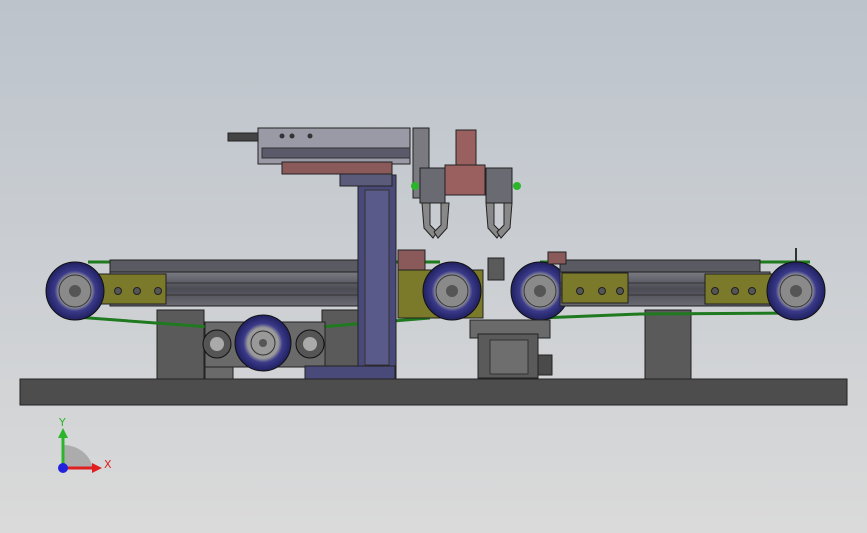 The height and width of the screenshot is (533, 867). What do you see at coordinates (433, 392) in the screenshot?
I see `base-plate` at bounding box center [433, 392].